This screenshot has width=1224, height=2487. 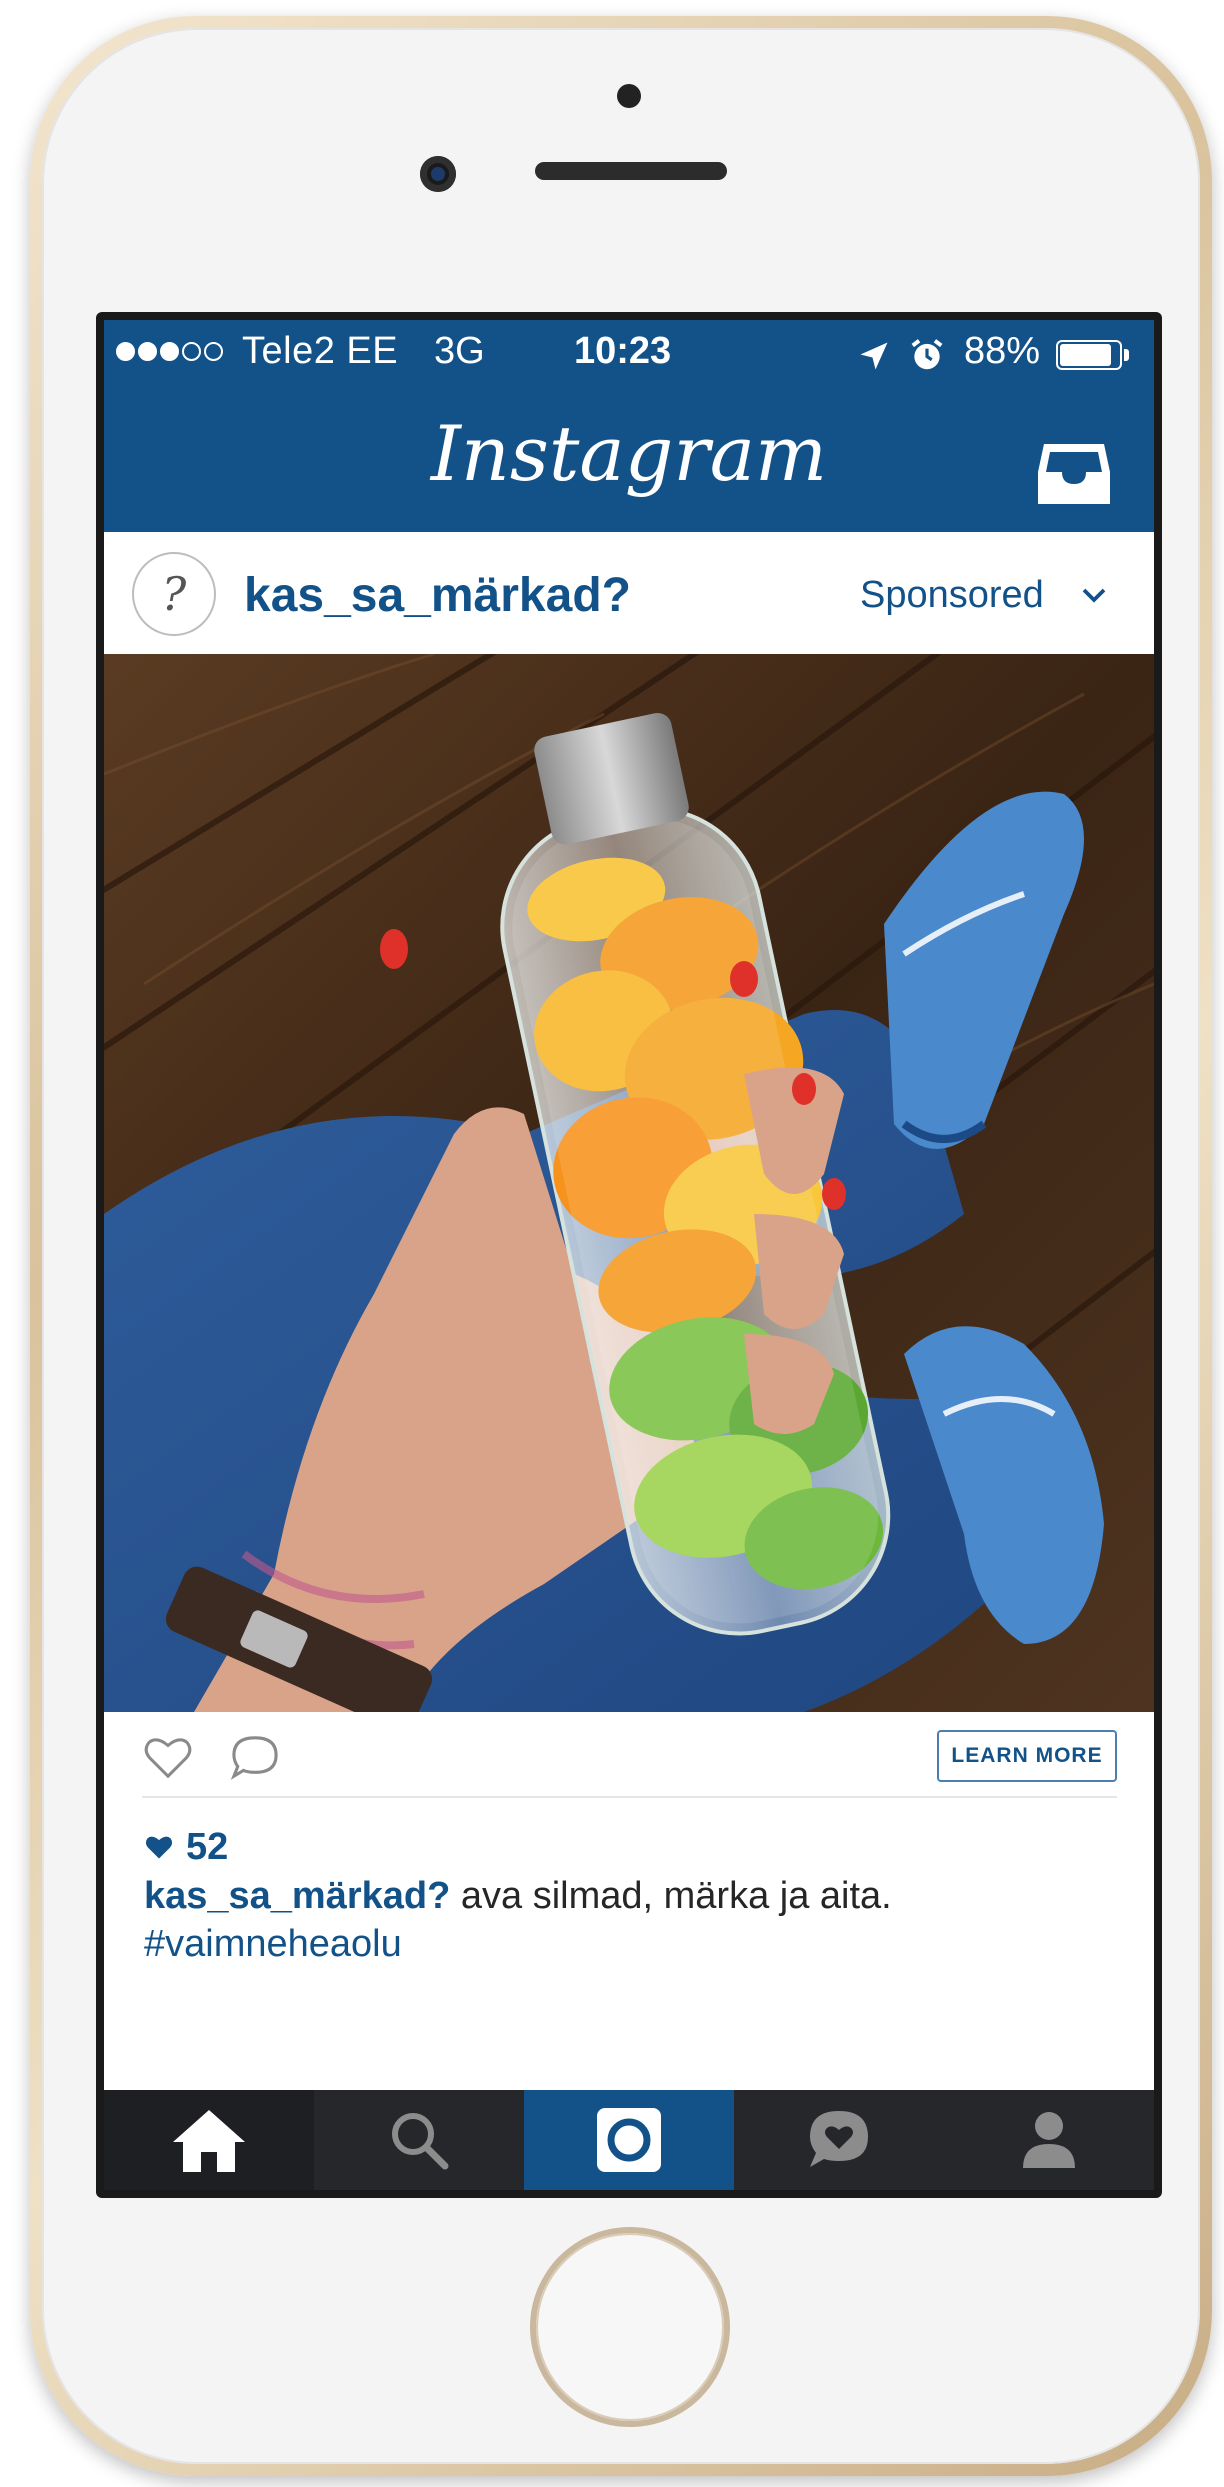 I want to click on tab-home, so click(x=209, y=2140).